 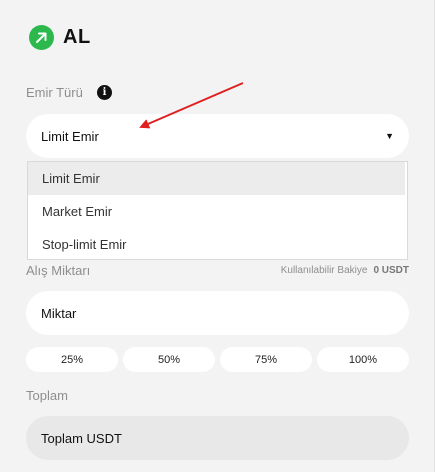 I want to click on dropdown-option-market: Market Emir, so click(x=217, y=211).